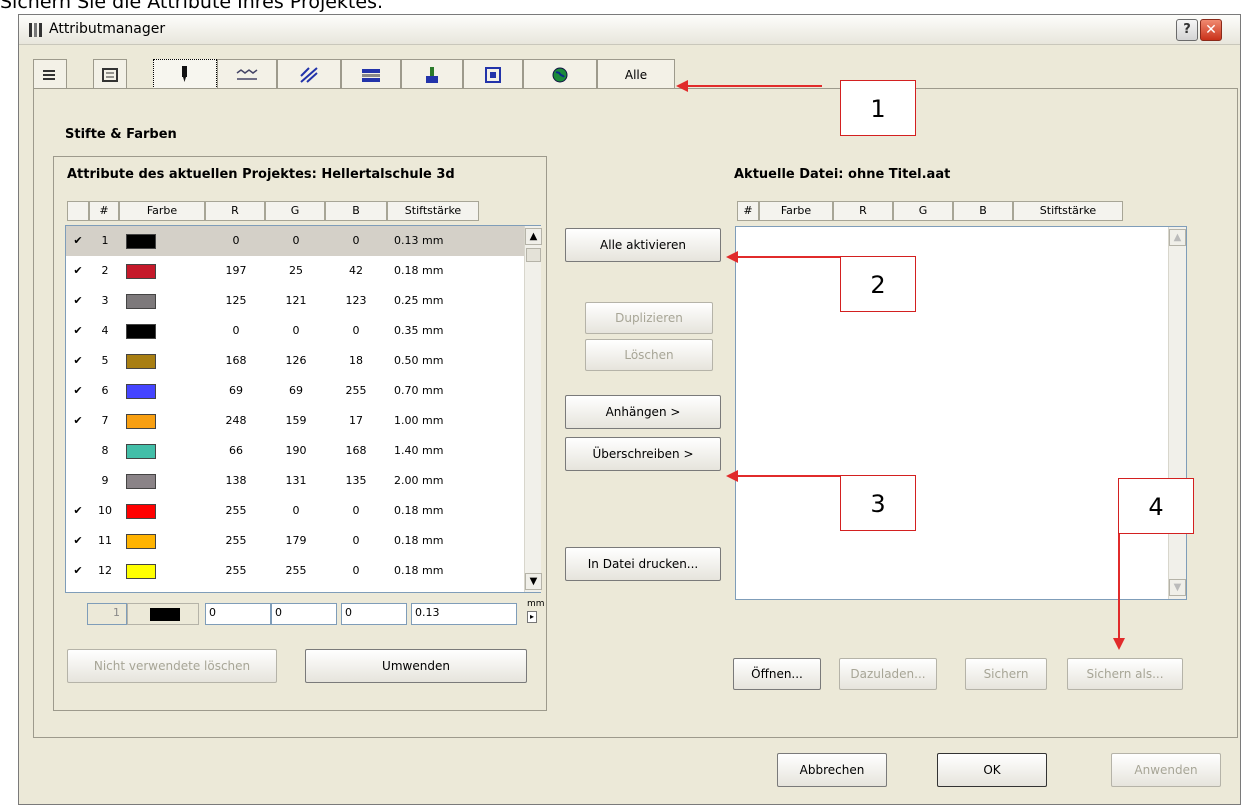  Describe the element at coordinates (295, 481) in the screenshot. I see `list-item: 9 138 131 135 2.00 mm` at that location.